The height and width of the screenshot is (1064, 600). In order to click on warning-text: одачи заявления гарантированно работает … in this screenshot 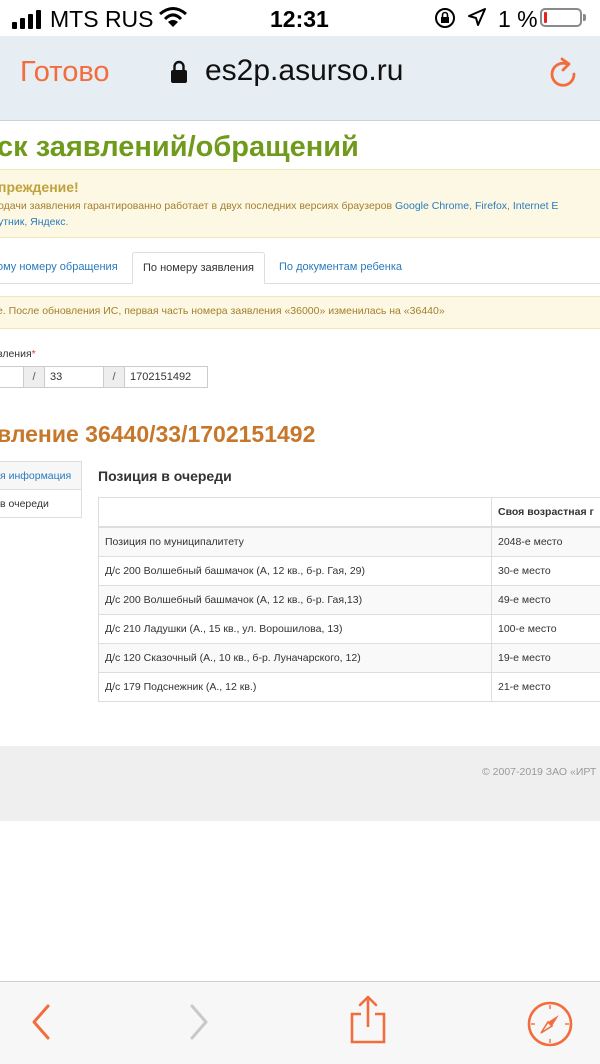, I will do `click(197, 206)`.